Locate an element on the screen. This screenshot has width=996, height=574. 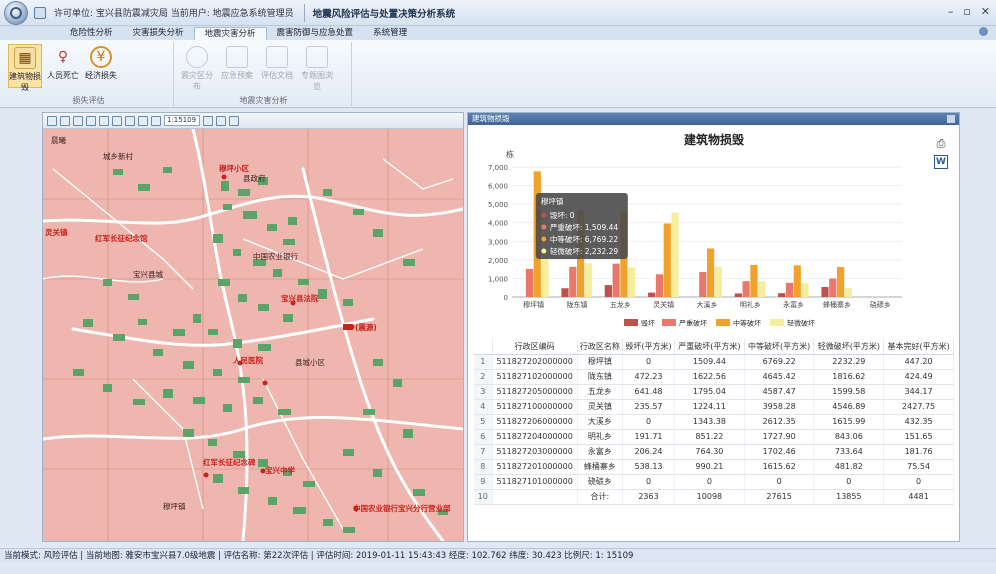
document-icon is located at coordinates (237, 57).